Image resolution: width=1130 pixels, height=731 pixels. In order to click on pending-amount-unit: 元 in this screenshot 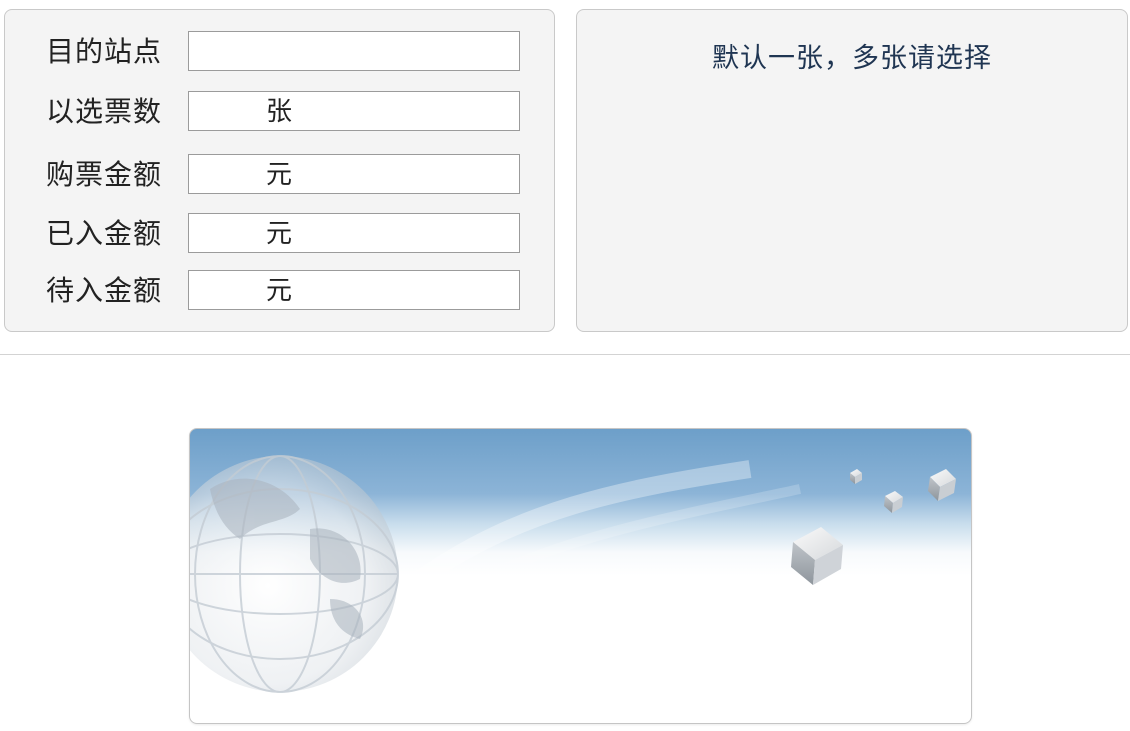, I will do `click(279, 291)`.